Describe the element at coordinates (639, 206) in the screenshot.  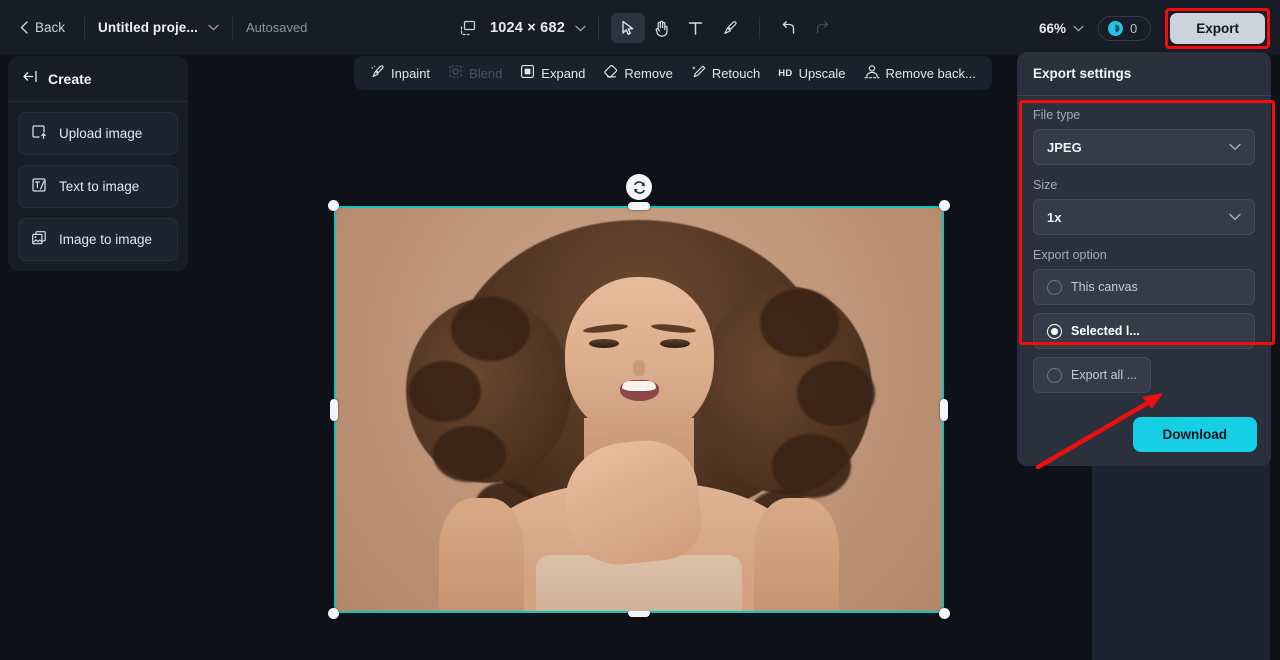
I see `resize-handle-top` at that location.